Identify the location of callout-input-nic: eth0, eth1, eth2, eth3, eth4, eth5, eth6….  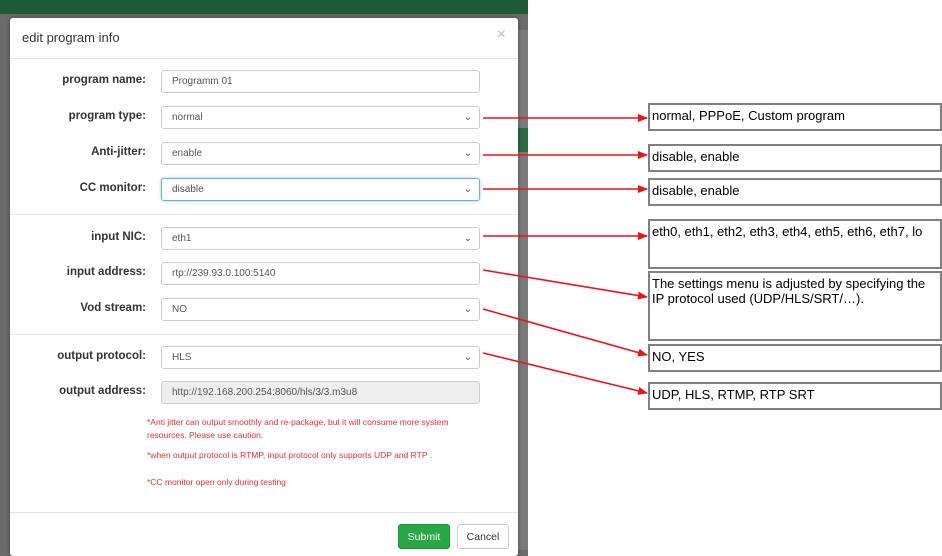
(795, 244).